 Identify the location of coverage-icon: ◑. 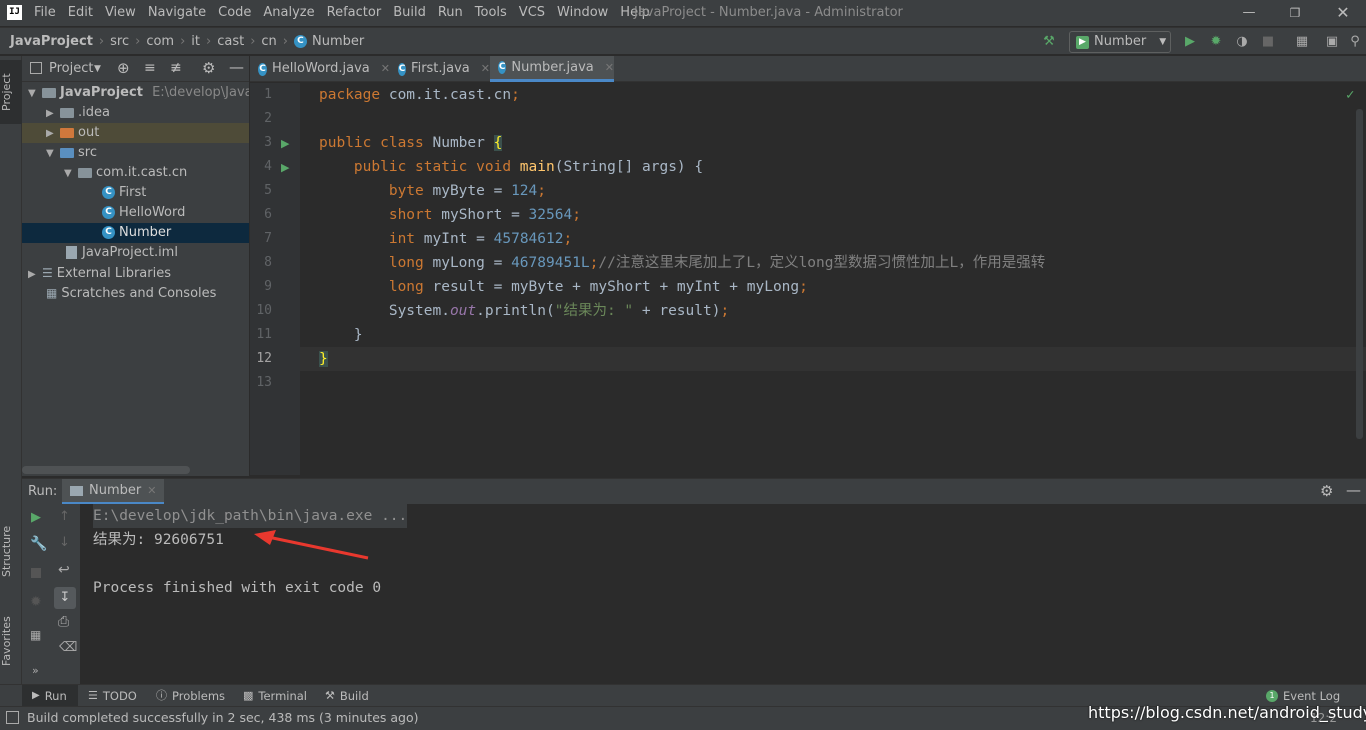
(1242, 42).